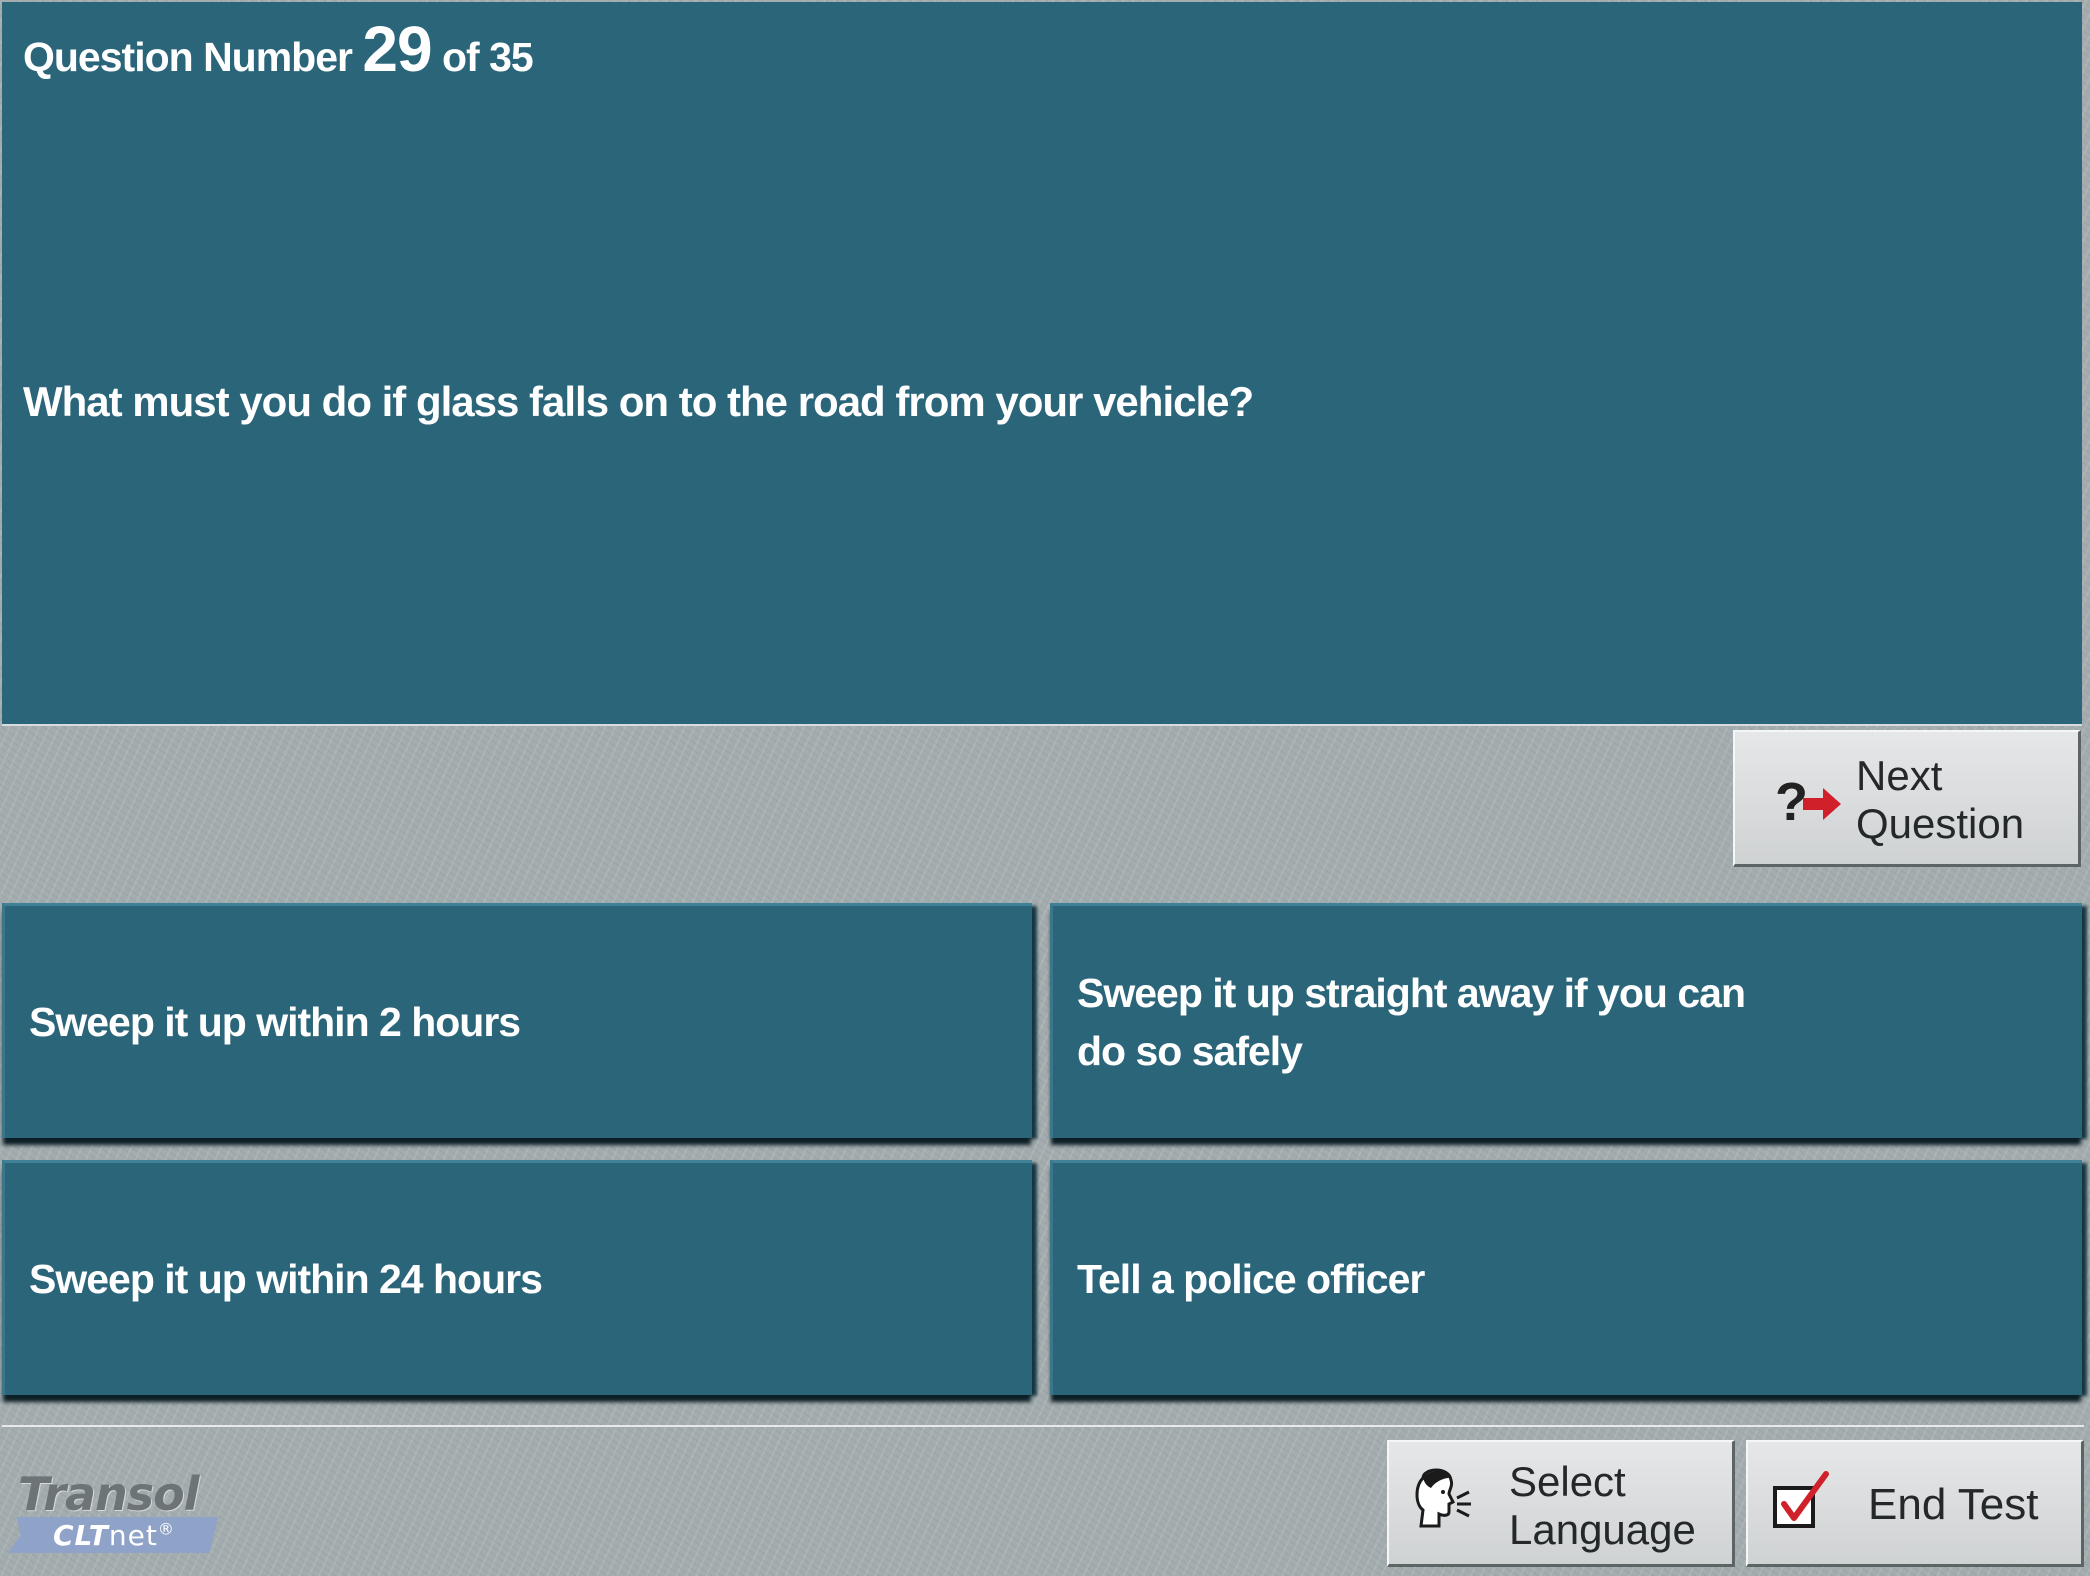  What do you see at coordinates (1566, 1277) in the screenshot?
I see `answer-option-d: Tell a police officer` at bounding box center [1566, 1277].